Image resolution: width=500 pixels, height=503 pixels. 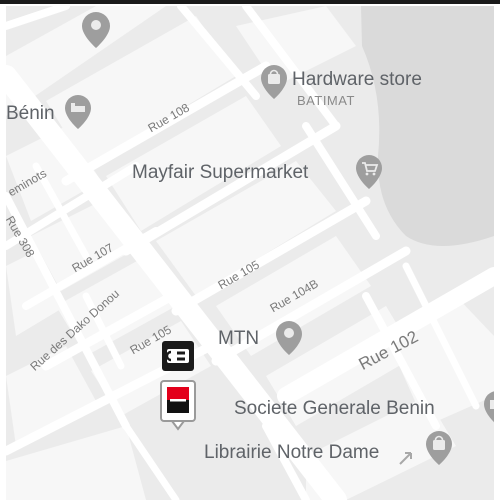 What do you see at coordinates (334, 408) in the screenshot?
I see `societe-generale-label: Societe Generale Benin` at bounding box center [334, 408].